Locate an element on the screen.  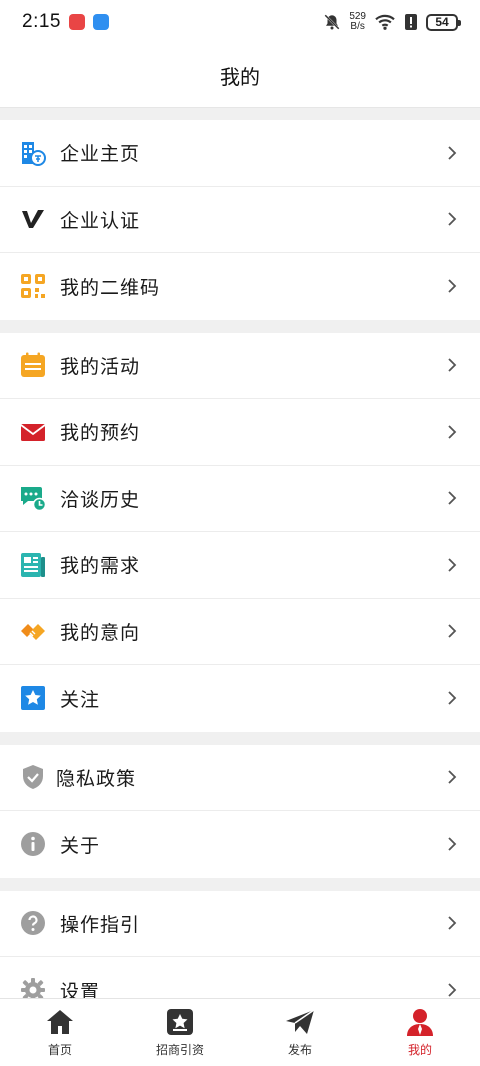
status-time: 2:15 is located at coordinates (41, 21).